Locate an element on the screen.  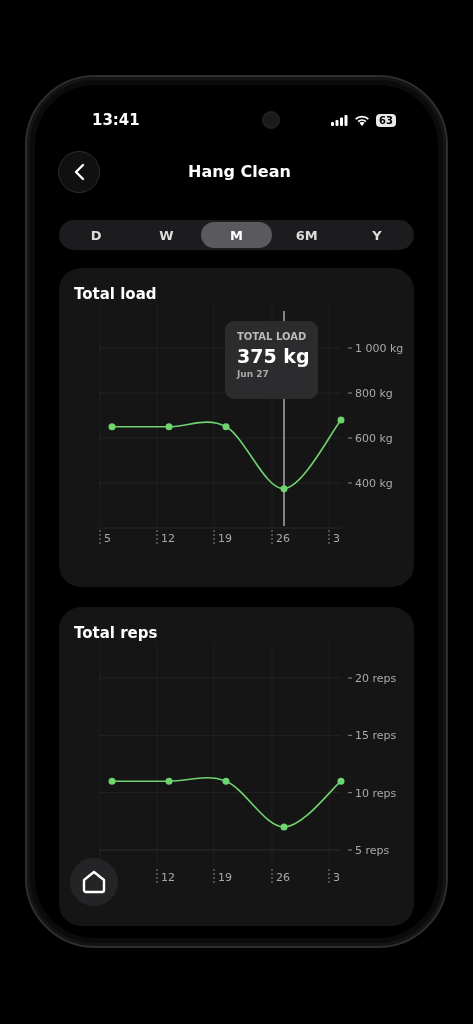
tooltip-date: Jun 27 is located at coordinates (253, 374).